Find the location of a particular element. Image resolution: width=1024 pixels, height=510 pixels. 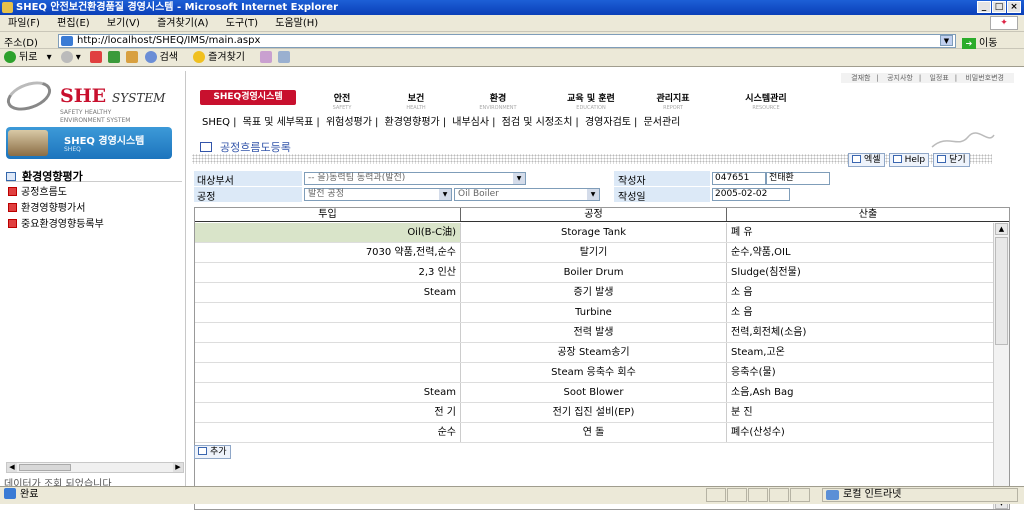

menu-file: 파일(F) is located at coordinates (24, 23).